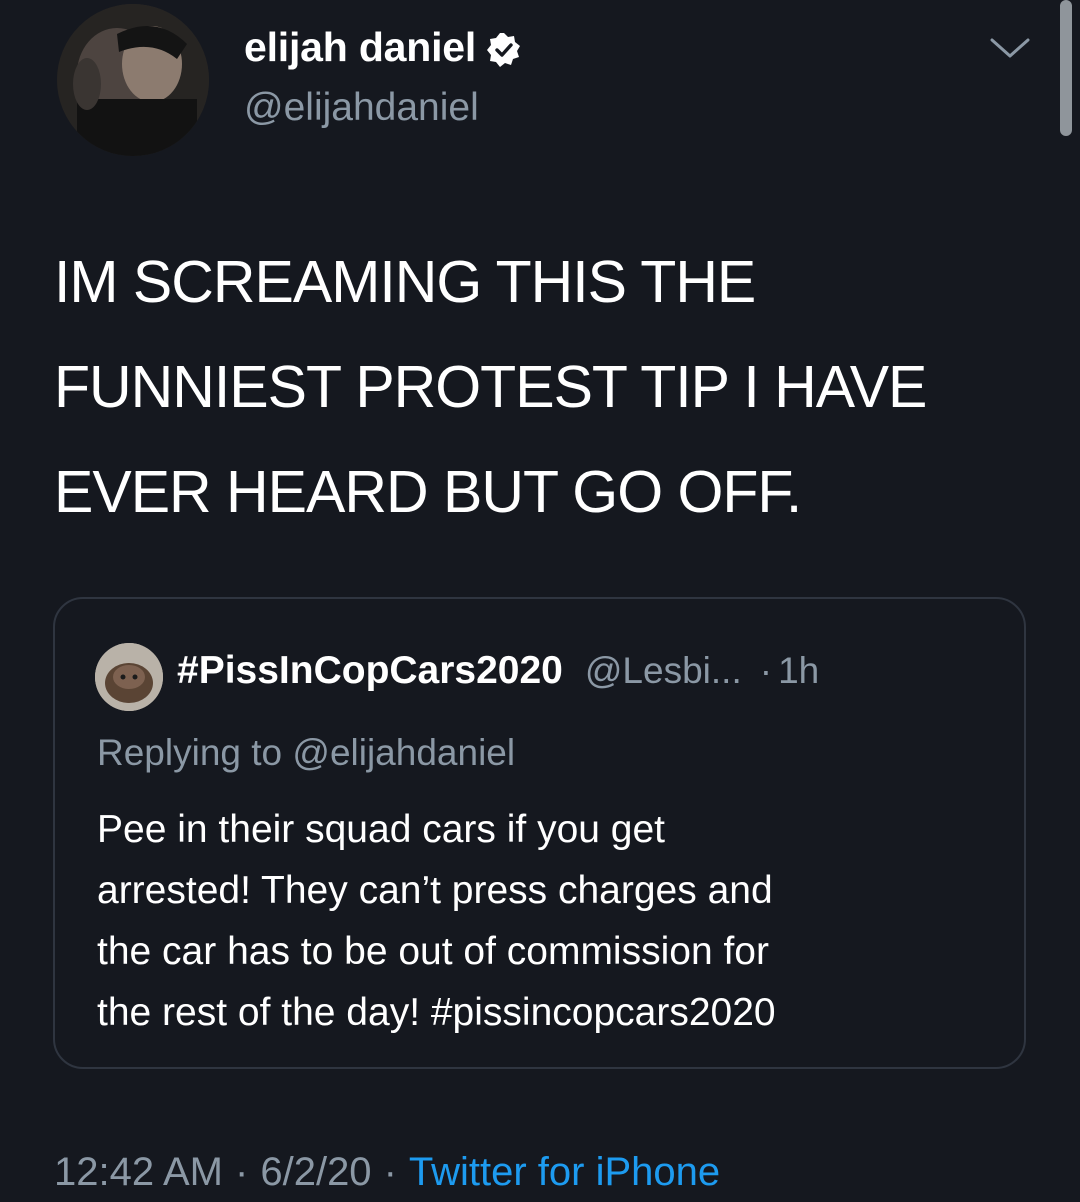 The width and height of the screenshot is (1080, 1202). What do you see at coordinates (139, 1172) in the screenshot?
I see `tweet-time: 12:42 AM` at bounding box center [139, 1172].